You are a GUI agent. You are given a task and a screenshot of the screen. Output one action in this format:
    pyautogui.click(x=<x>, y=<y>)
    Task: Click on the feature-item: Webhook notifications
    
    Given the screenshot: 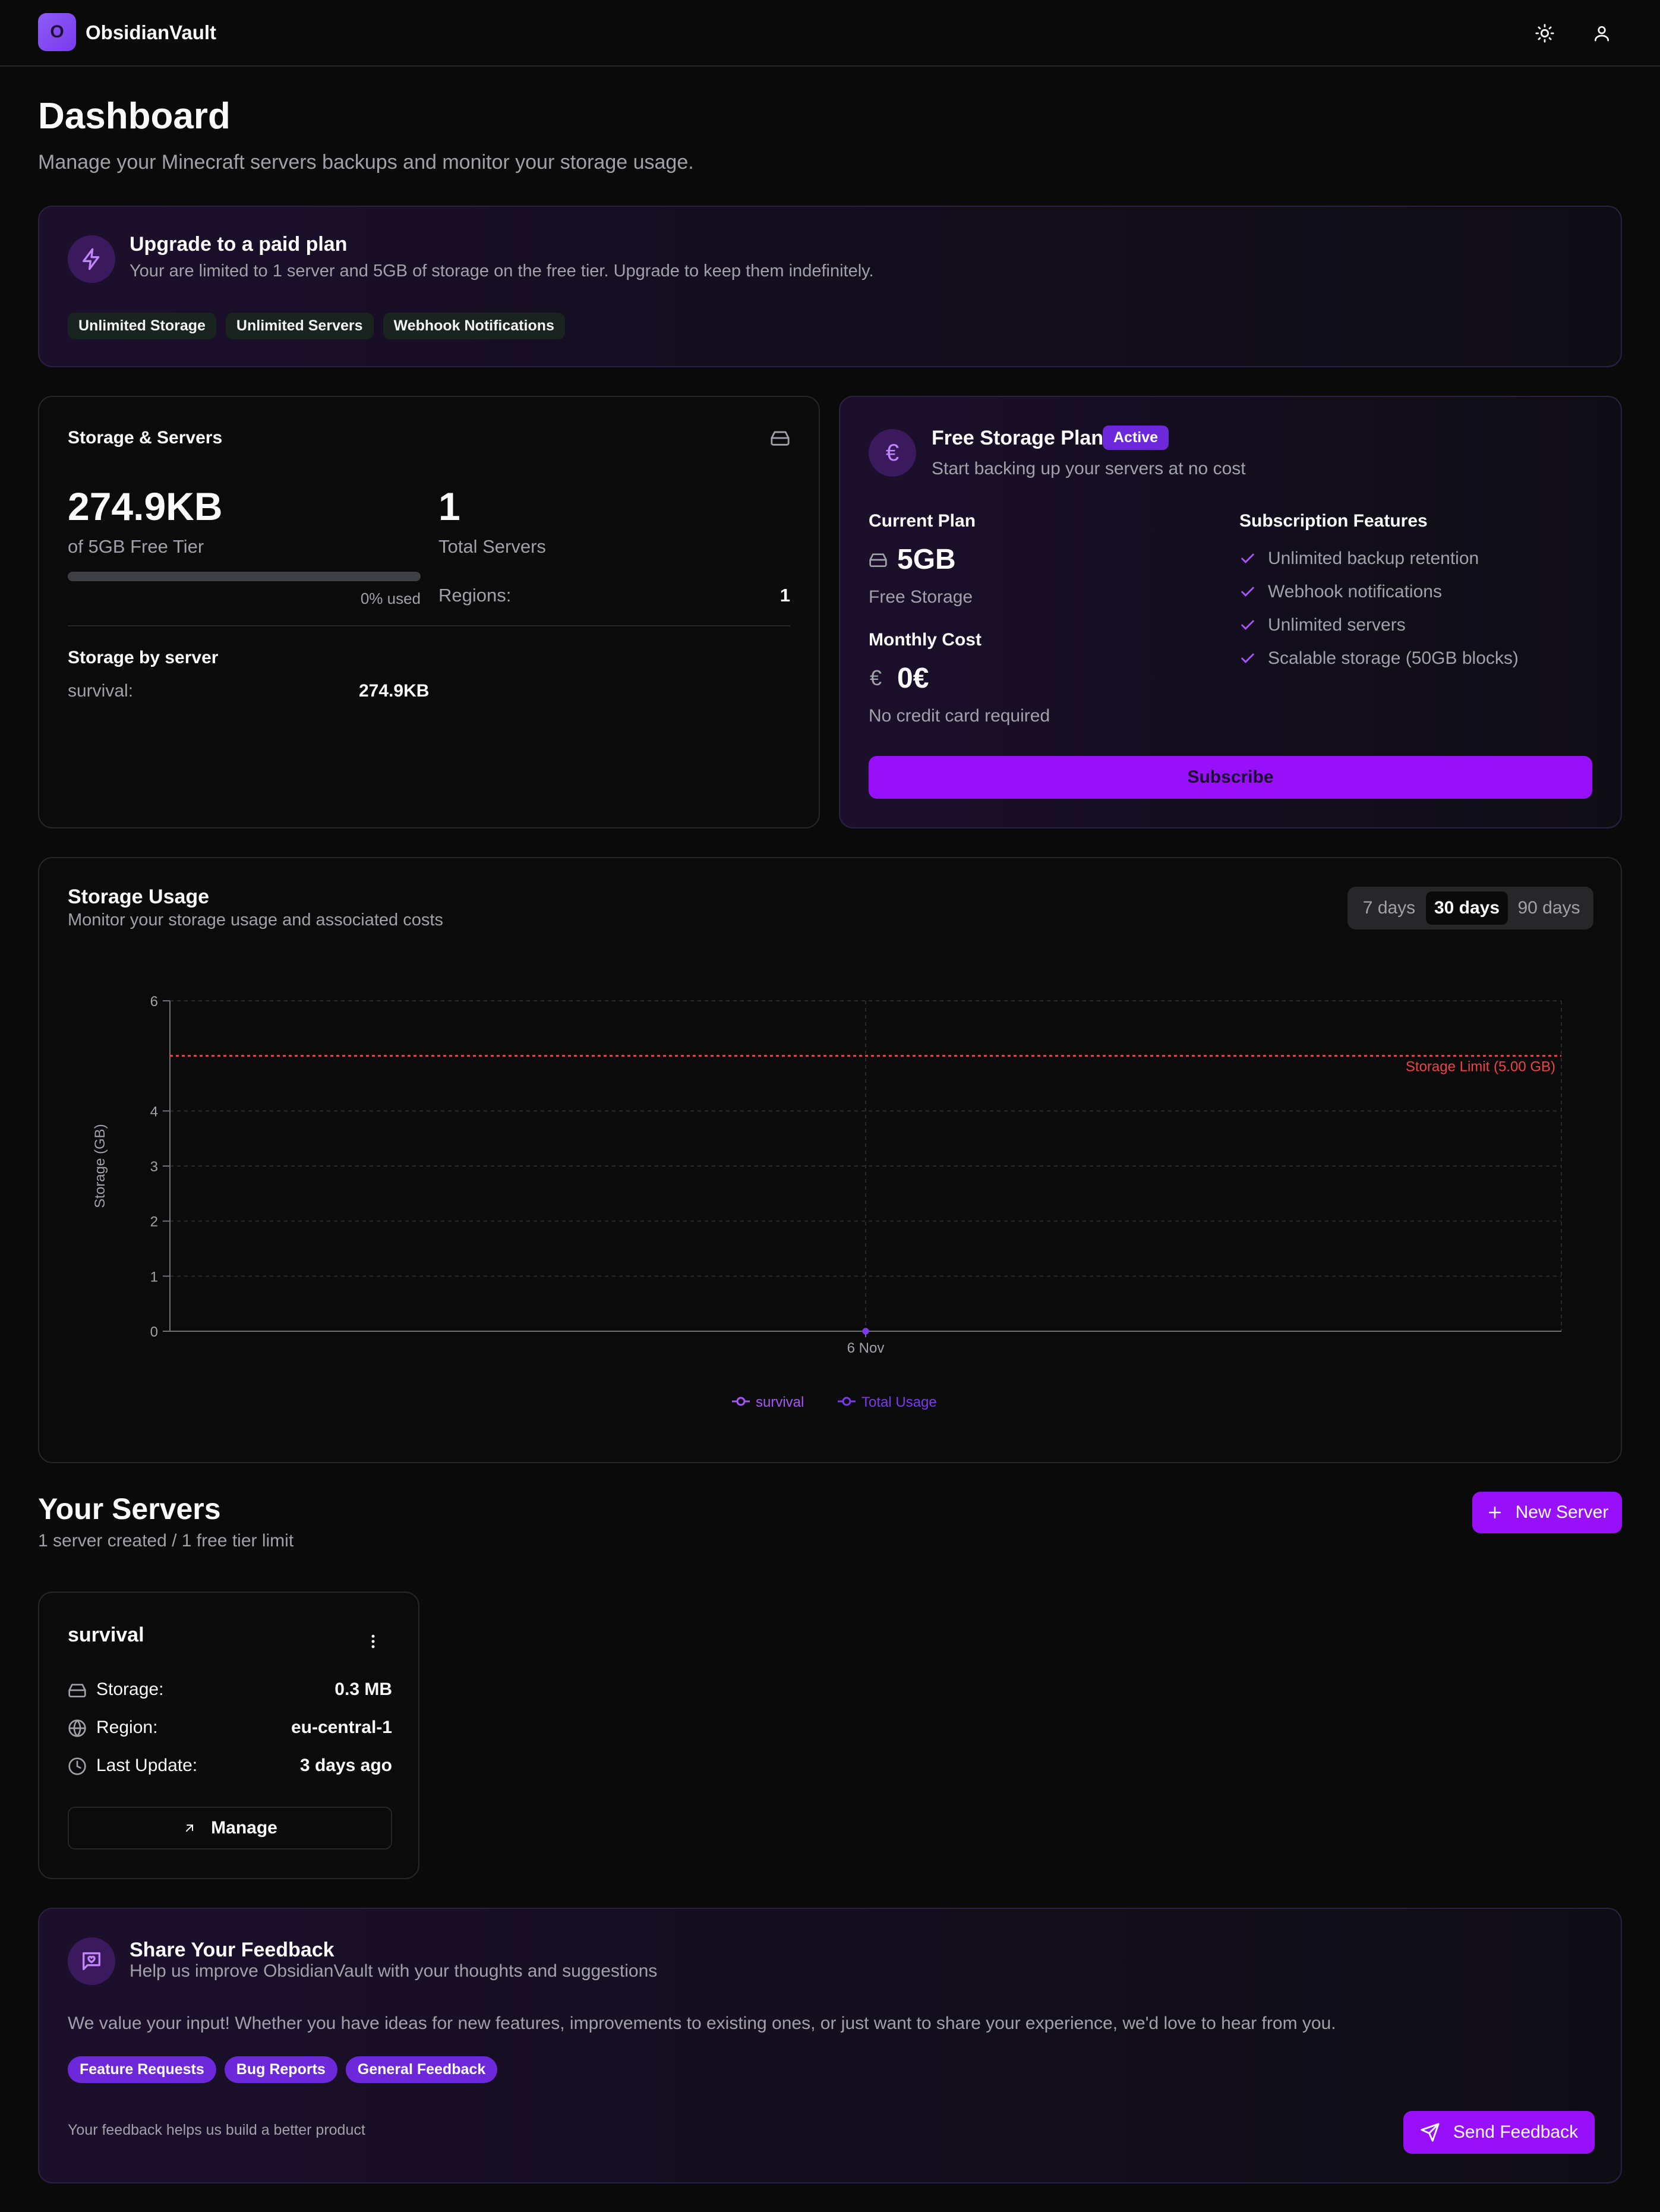 What is the action you would take?
    pyautogui.click(x=1379, y=592)
    